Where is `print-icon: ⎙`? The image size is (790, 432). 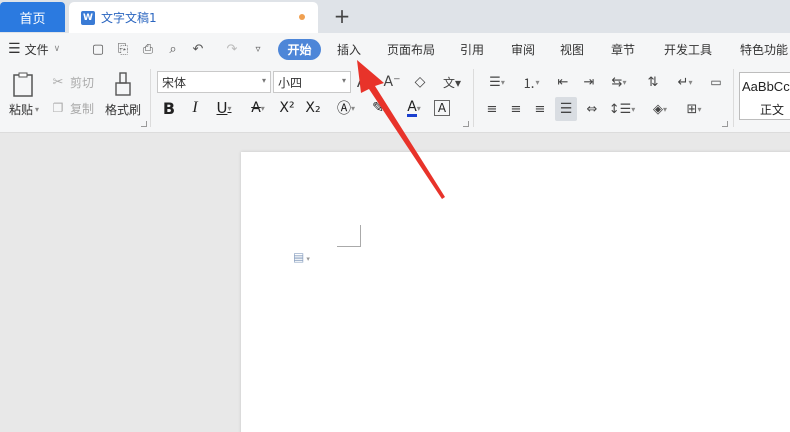
print-icon: ⎙ is located at coordinates (148, 49).